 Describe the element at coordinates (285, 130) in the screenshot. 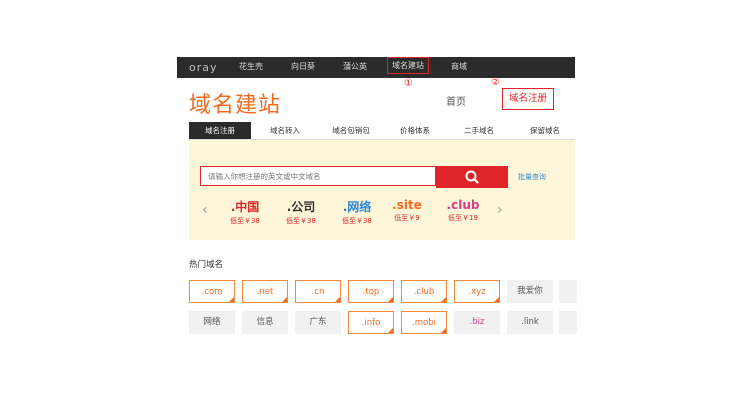

I see `tab-domain-transfer: 域名转入` at that location.